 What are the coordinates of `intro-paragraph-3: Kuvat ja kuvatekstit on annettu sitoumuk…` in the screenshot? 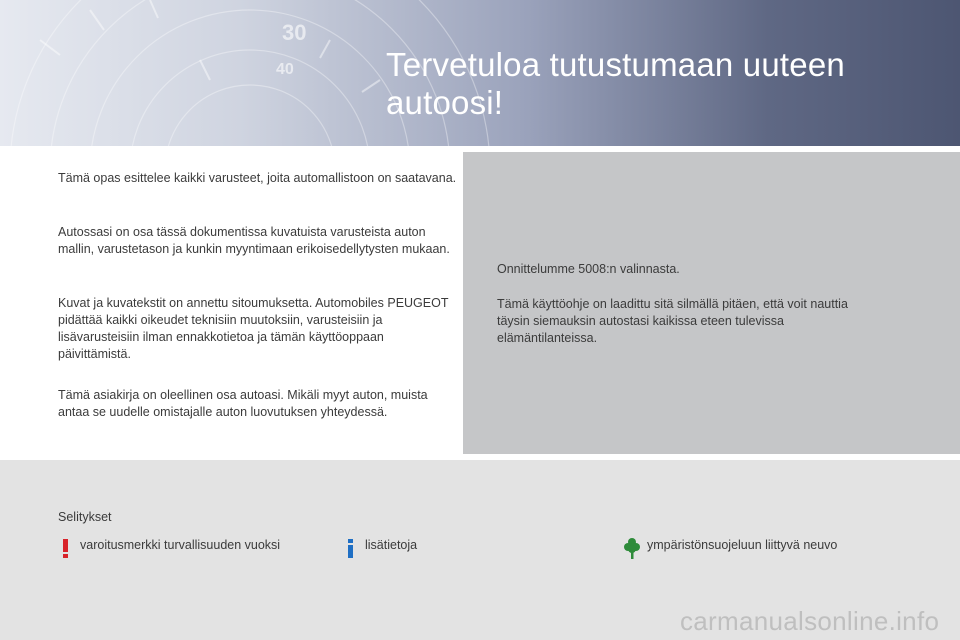 It's located at (253, 328).